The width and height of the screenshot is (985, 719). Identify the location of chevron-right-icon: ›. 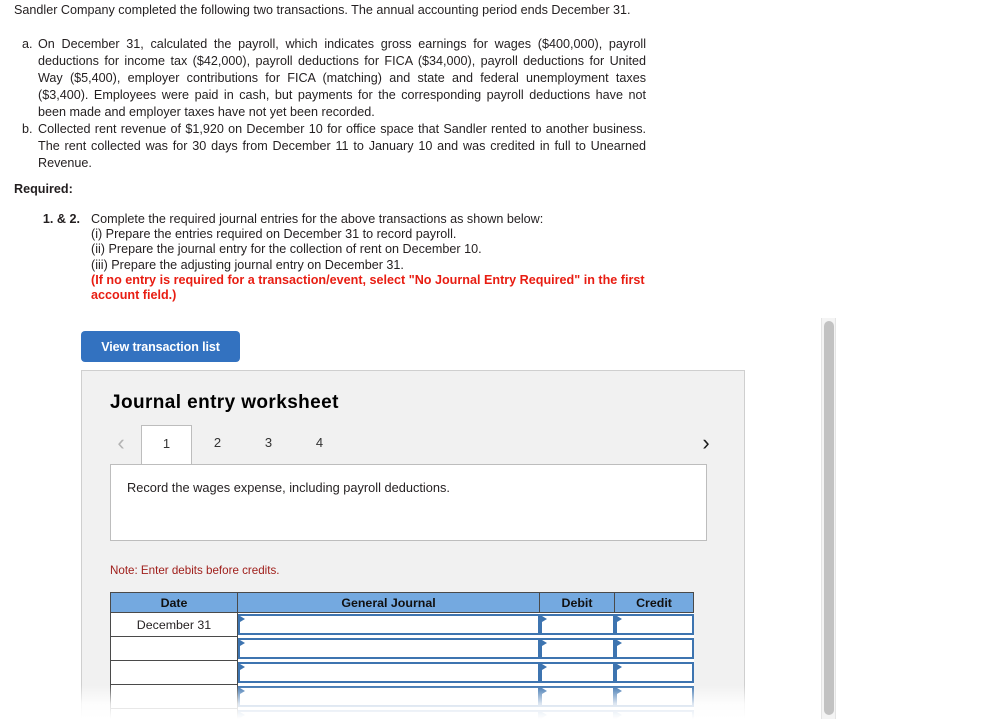
(706, 444).